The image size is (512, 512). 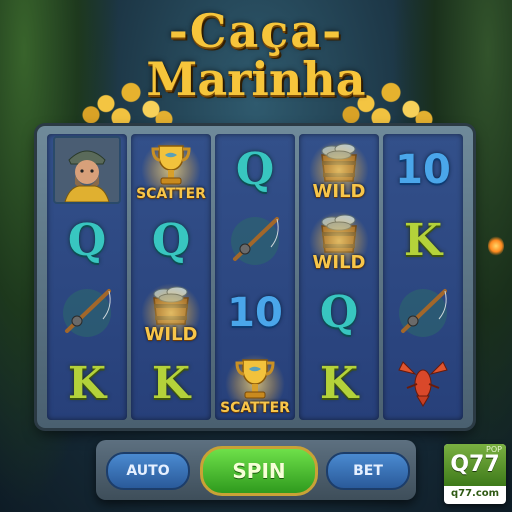 I want to click on lobster-icon, so click(x=423, y=384).